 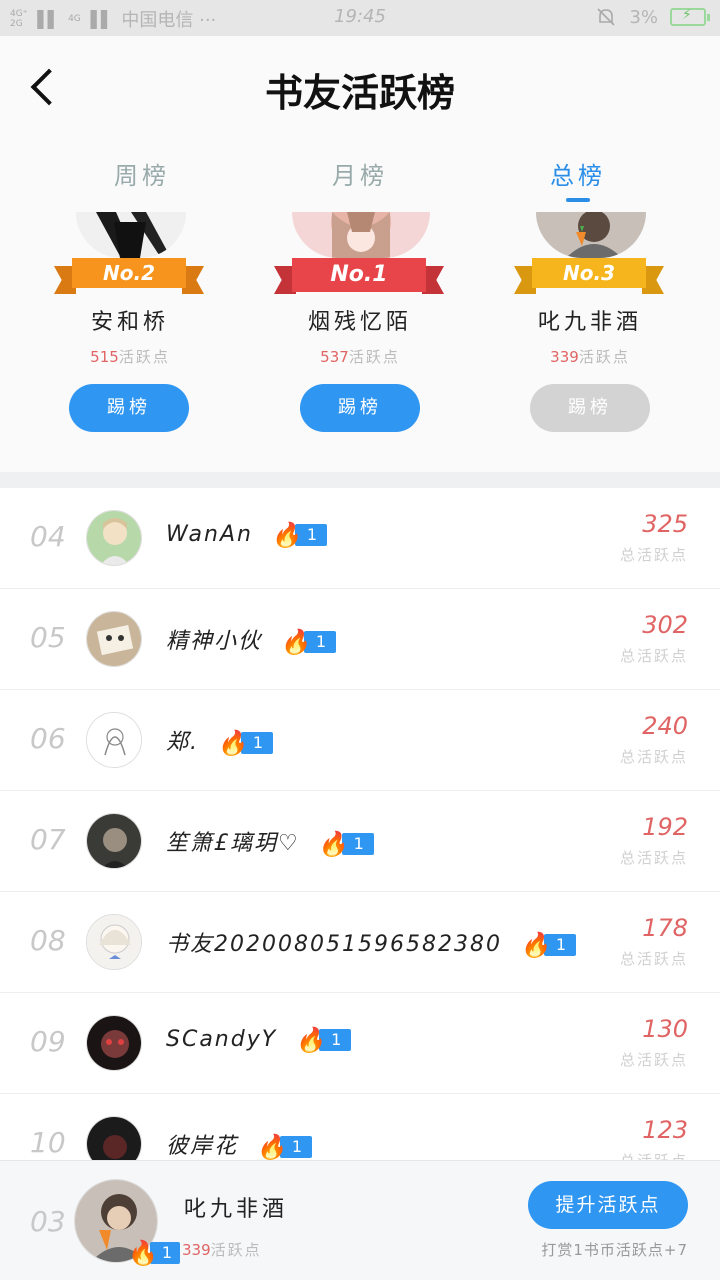 I want to click on podium-name: 烟残忆陌, so click(x=359, y=322).